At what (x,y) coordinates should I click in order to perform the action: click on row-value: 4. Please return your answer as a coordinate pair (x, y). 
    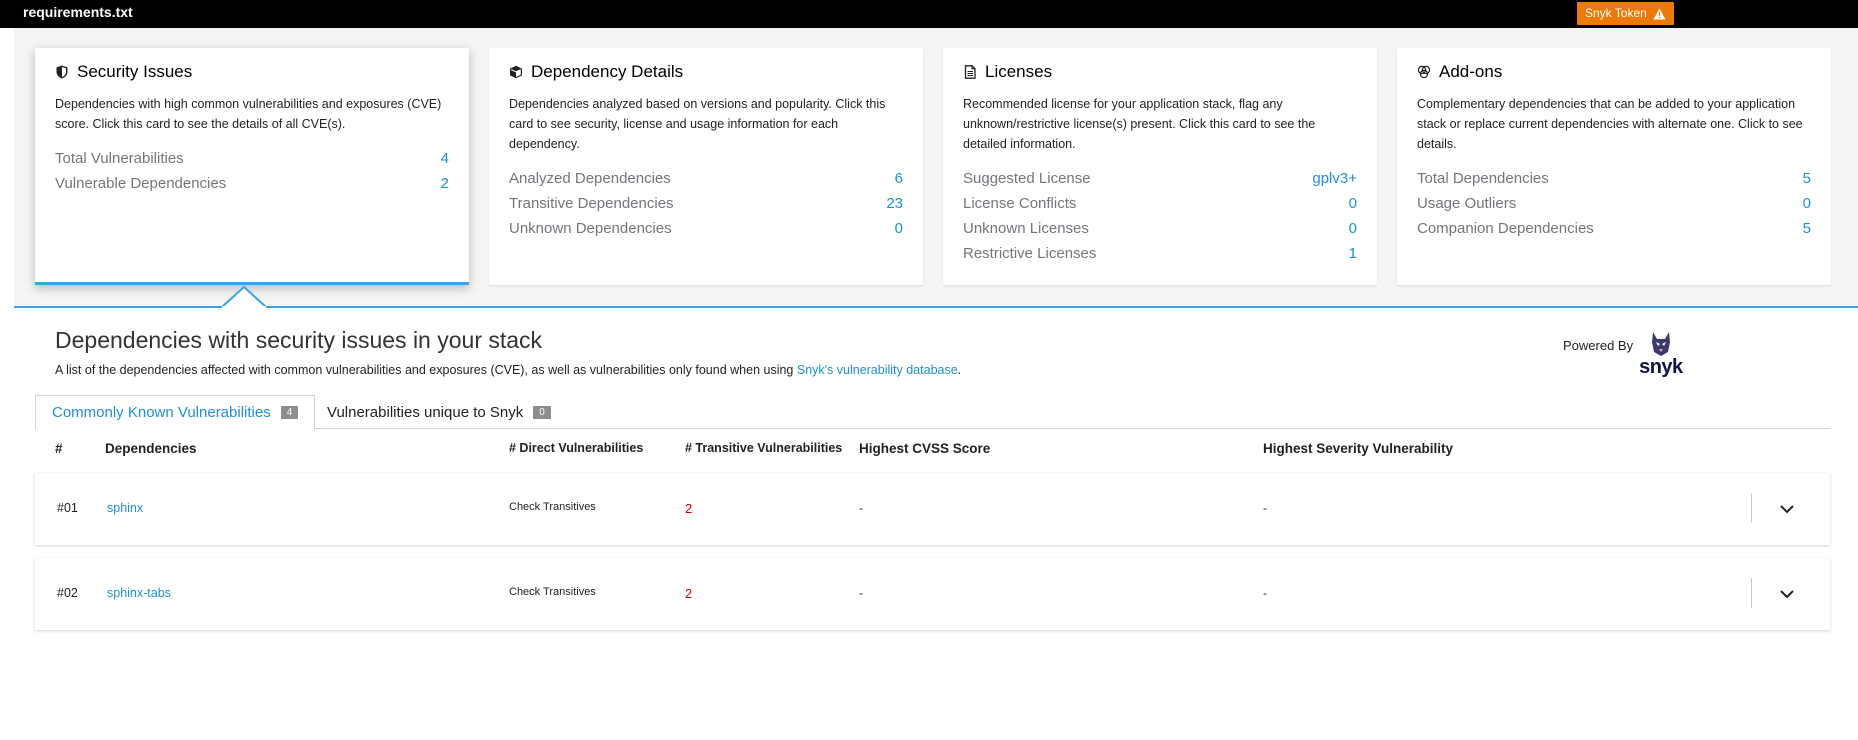
    Looking at the image, I should click on (444, 158).